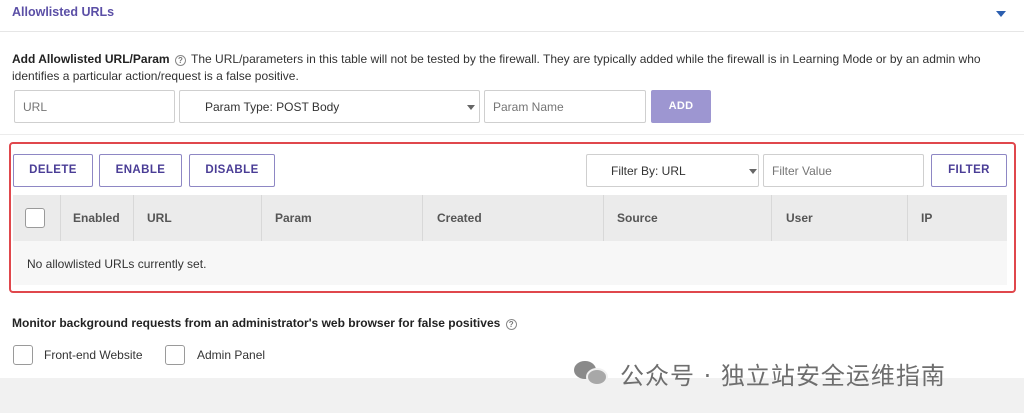 Image resolution: width=1024 pixels, height=413 pixels. What do you see at coordinates (93, 355) in the screenshot?
I see `front-end-website-label: Front-end Website` at bounding box center [93, 355].